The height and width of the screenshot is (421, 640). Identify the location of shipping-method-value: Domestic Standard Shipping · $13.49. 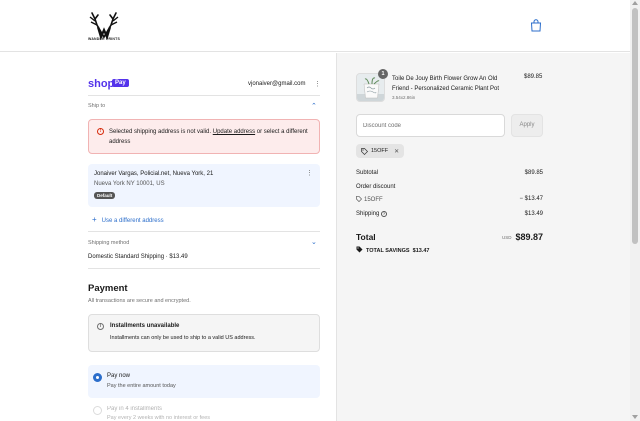
(138, 257).